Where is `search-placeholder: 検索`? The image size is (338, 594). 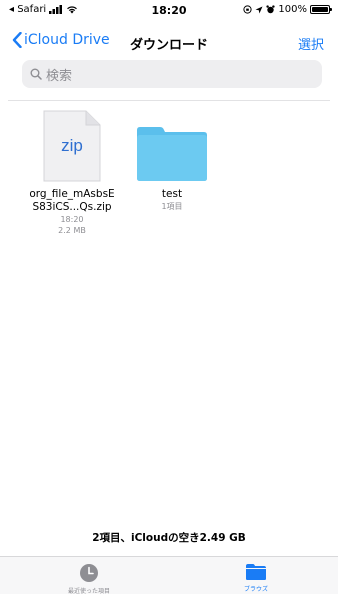 search-placeholder: 検索 is located at coordinates (59, 76).